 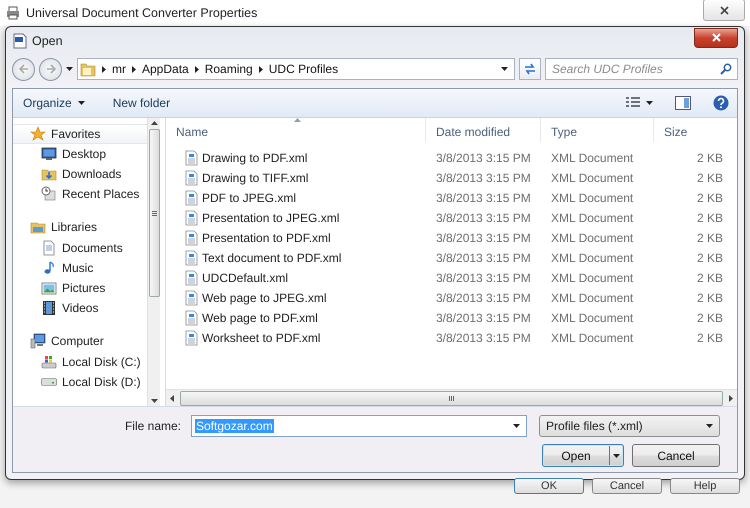 What do you see at coordinates (726, 69) in the screenshot?
I see `search-icon` at bounding box center [726, 69].